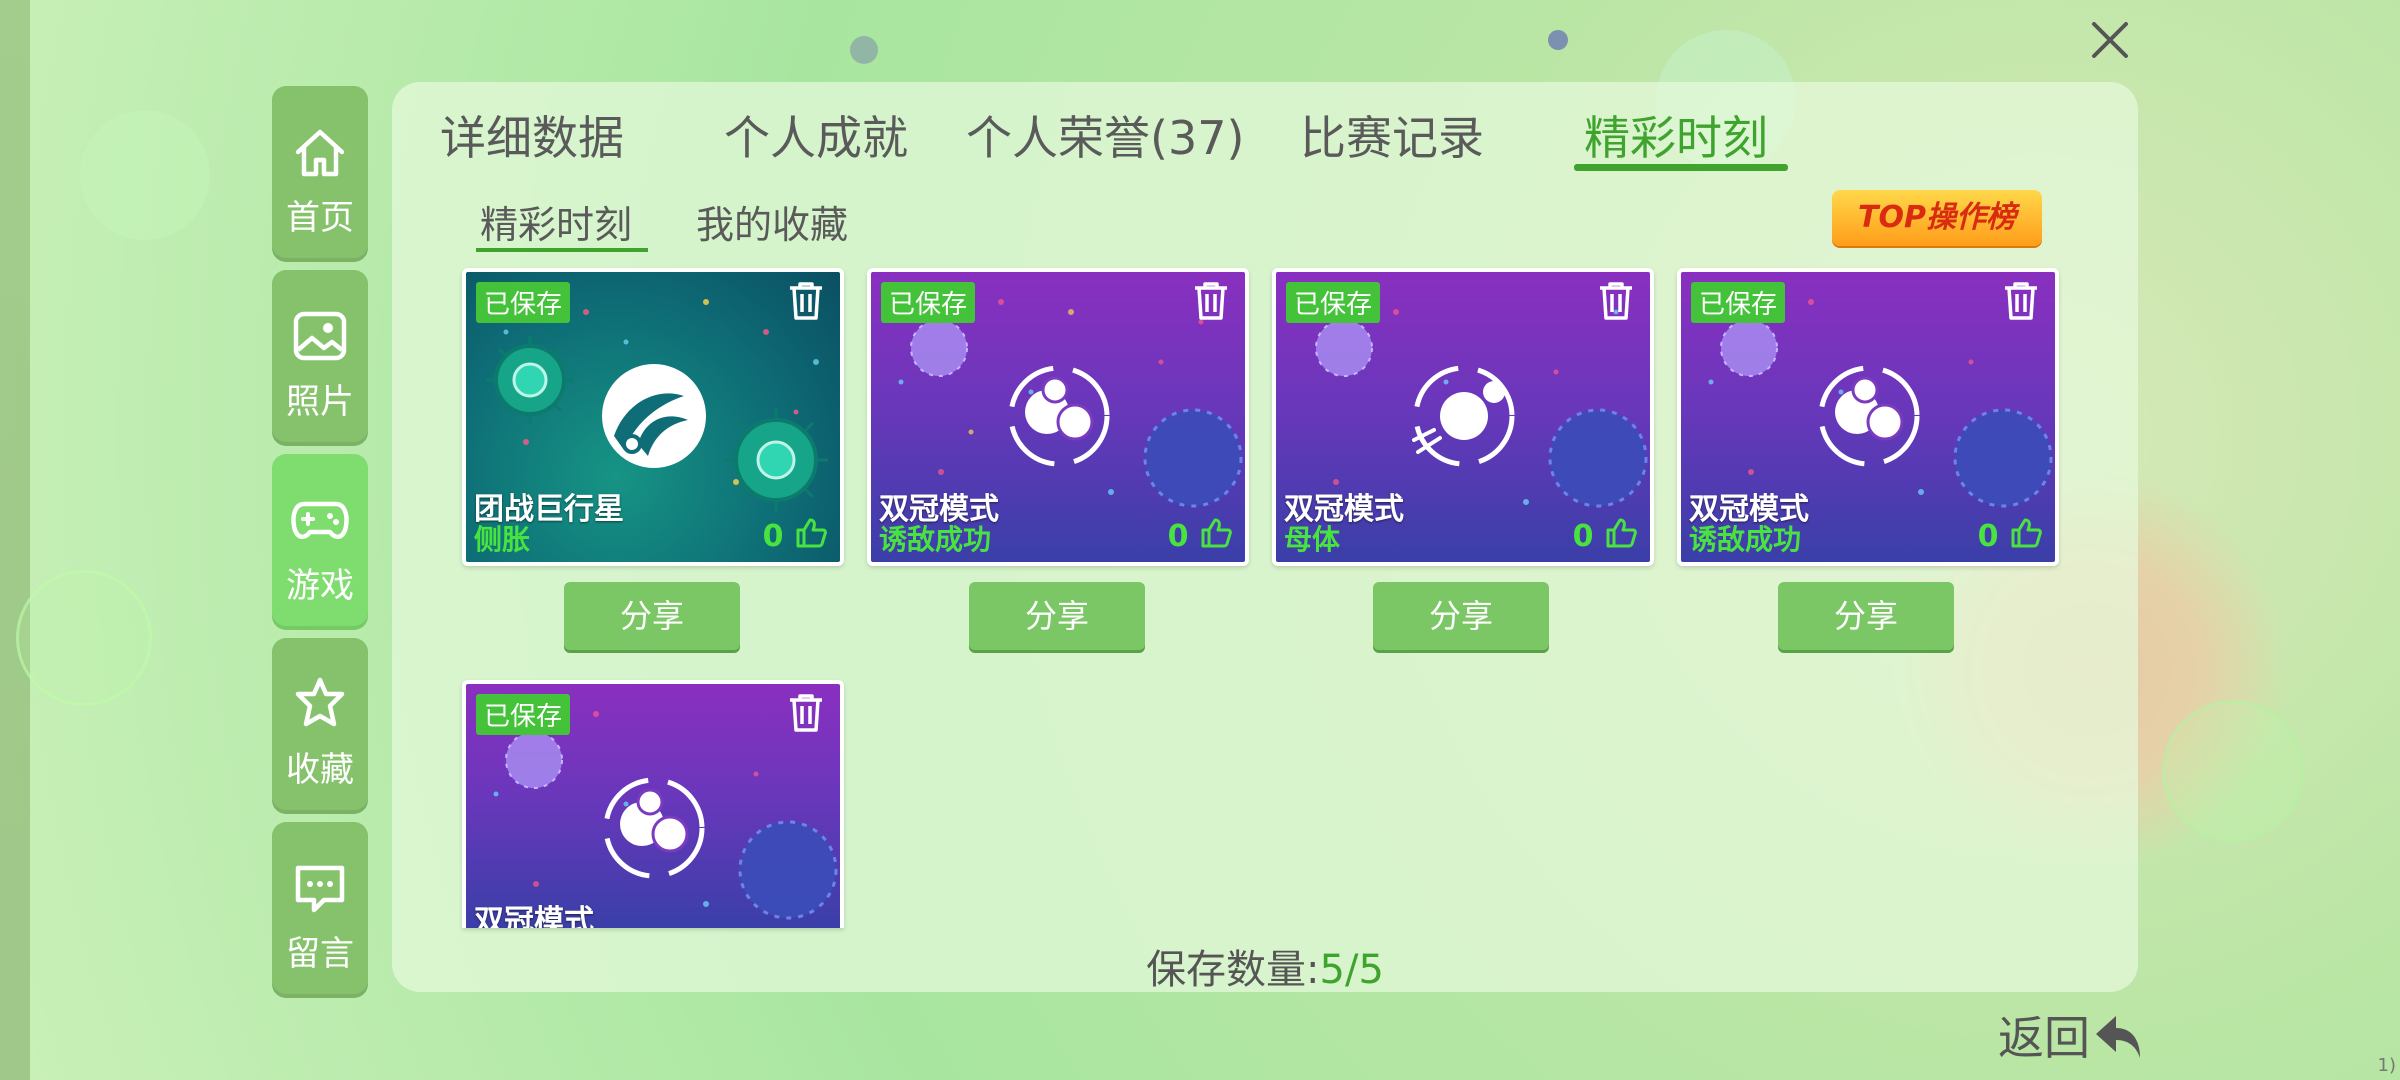 This screenshot has width=2400, height=1080. Describe the element at coordinates (320, 152) in the screenshot. I see `home-icon` at that location.